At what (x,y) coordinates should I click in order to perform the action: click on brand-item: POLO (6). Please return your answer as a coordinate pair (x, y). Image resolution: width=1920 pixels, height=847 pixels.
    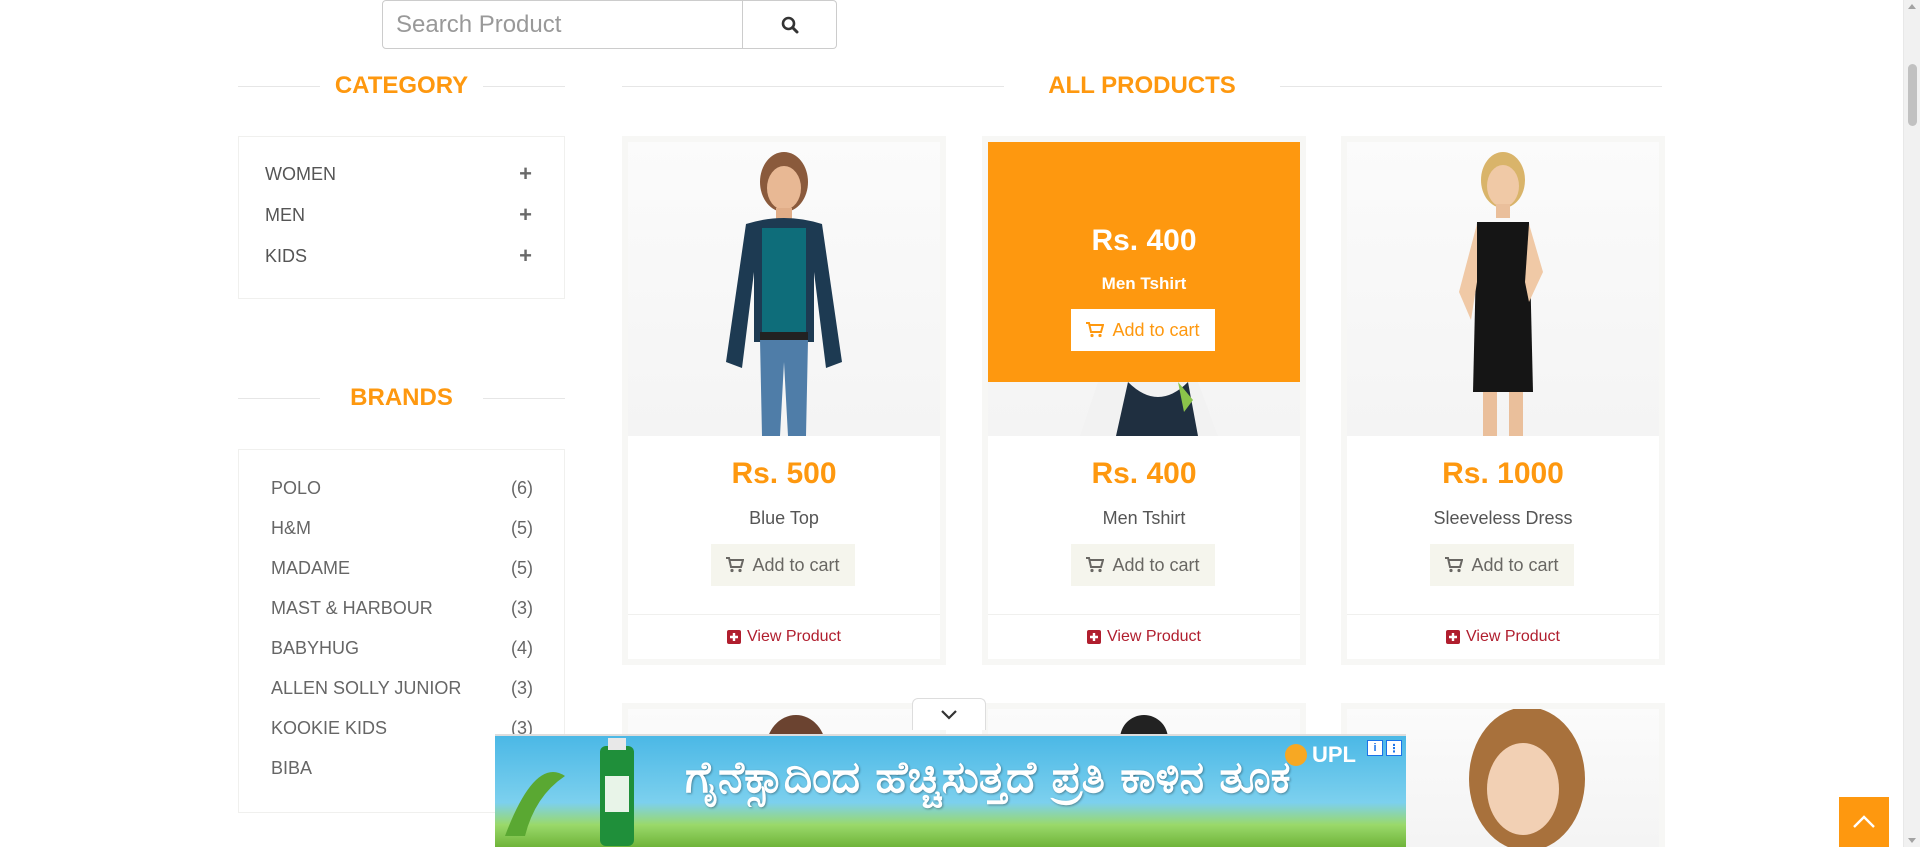
    Looking at the image, I should click on (402, 488).